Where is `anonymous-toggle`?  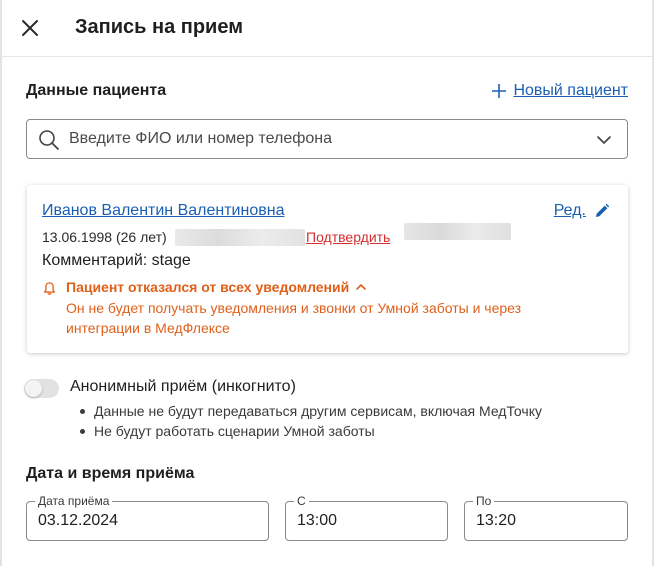
anonymous-toggle is located at coordinates (41, 388).